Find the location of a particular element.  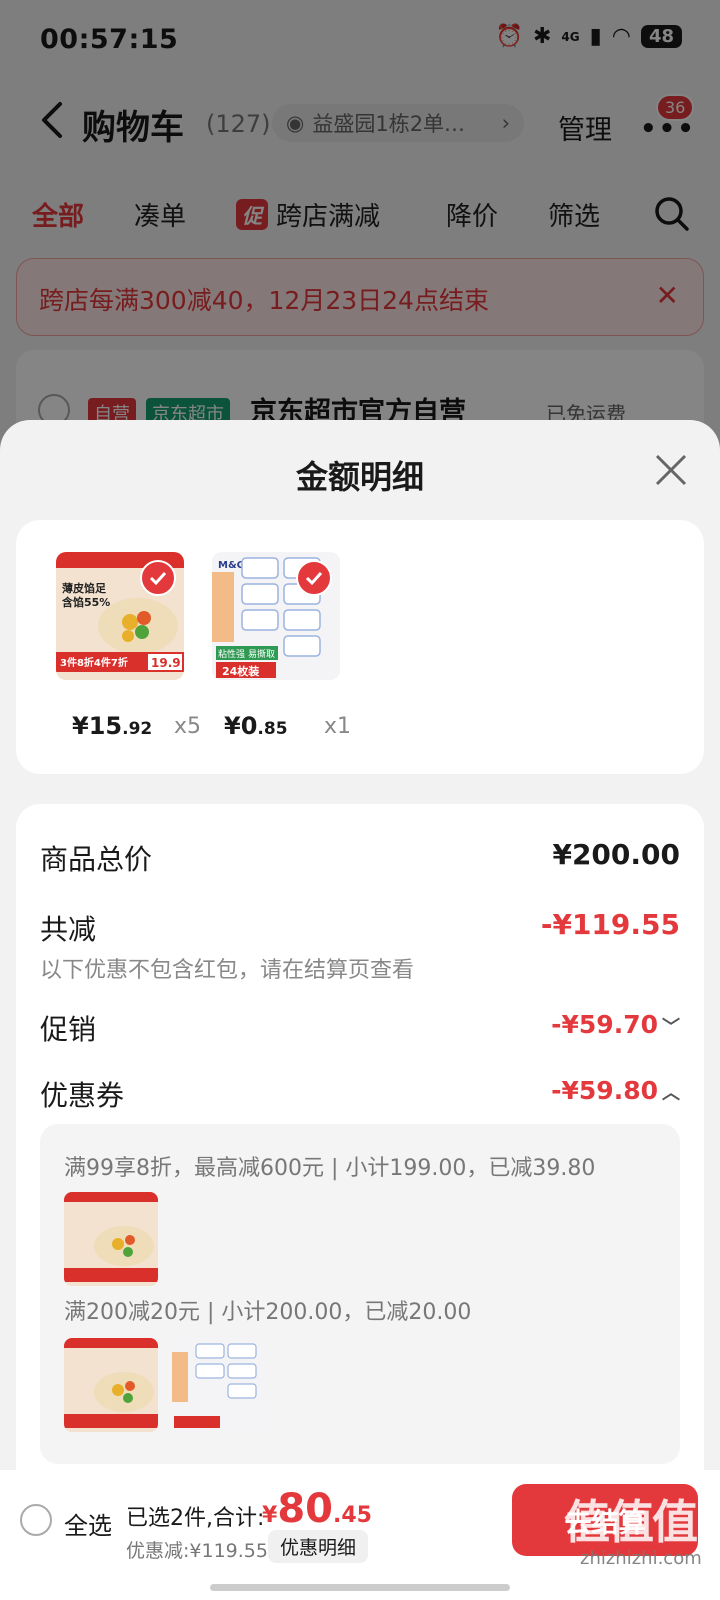

item-quantity: x5 is located at coordinates (188, 726).